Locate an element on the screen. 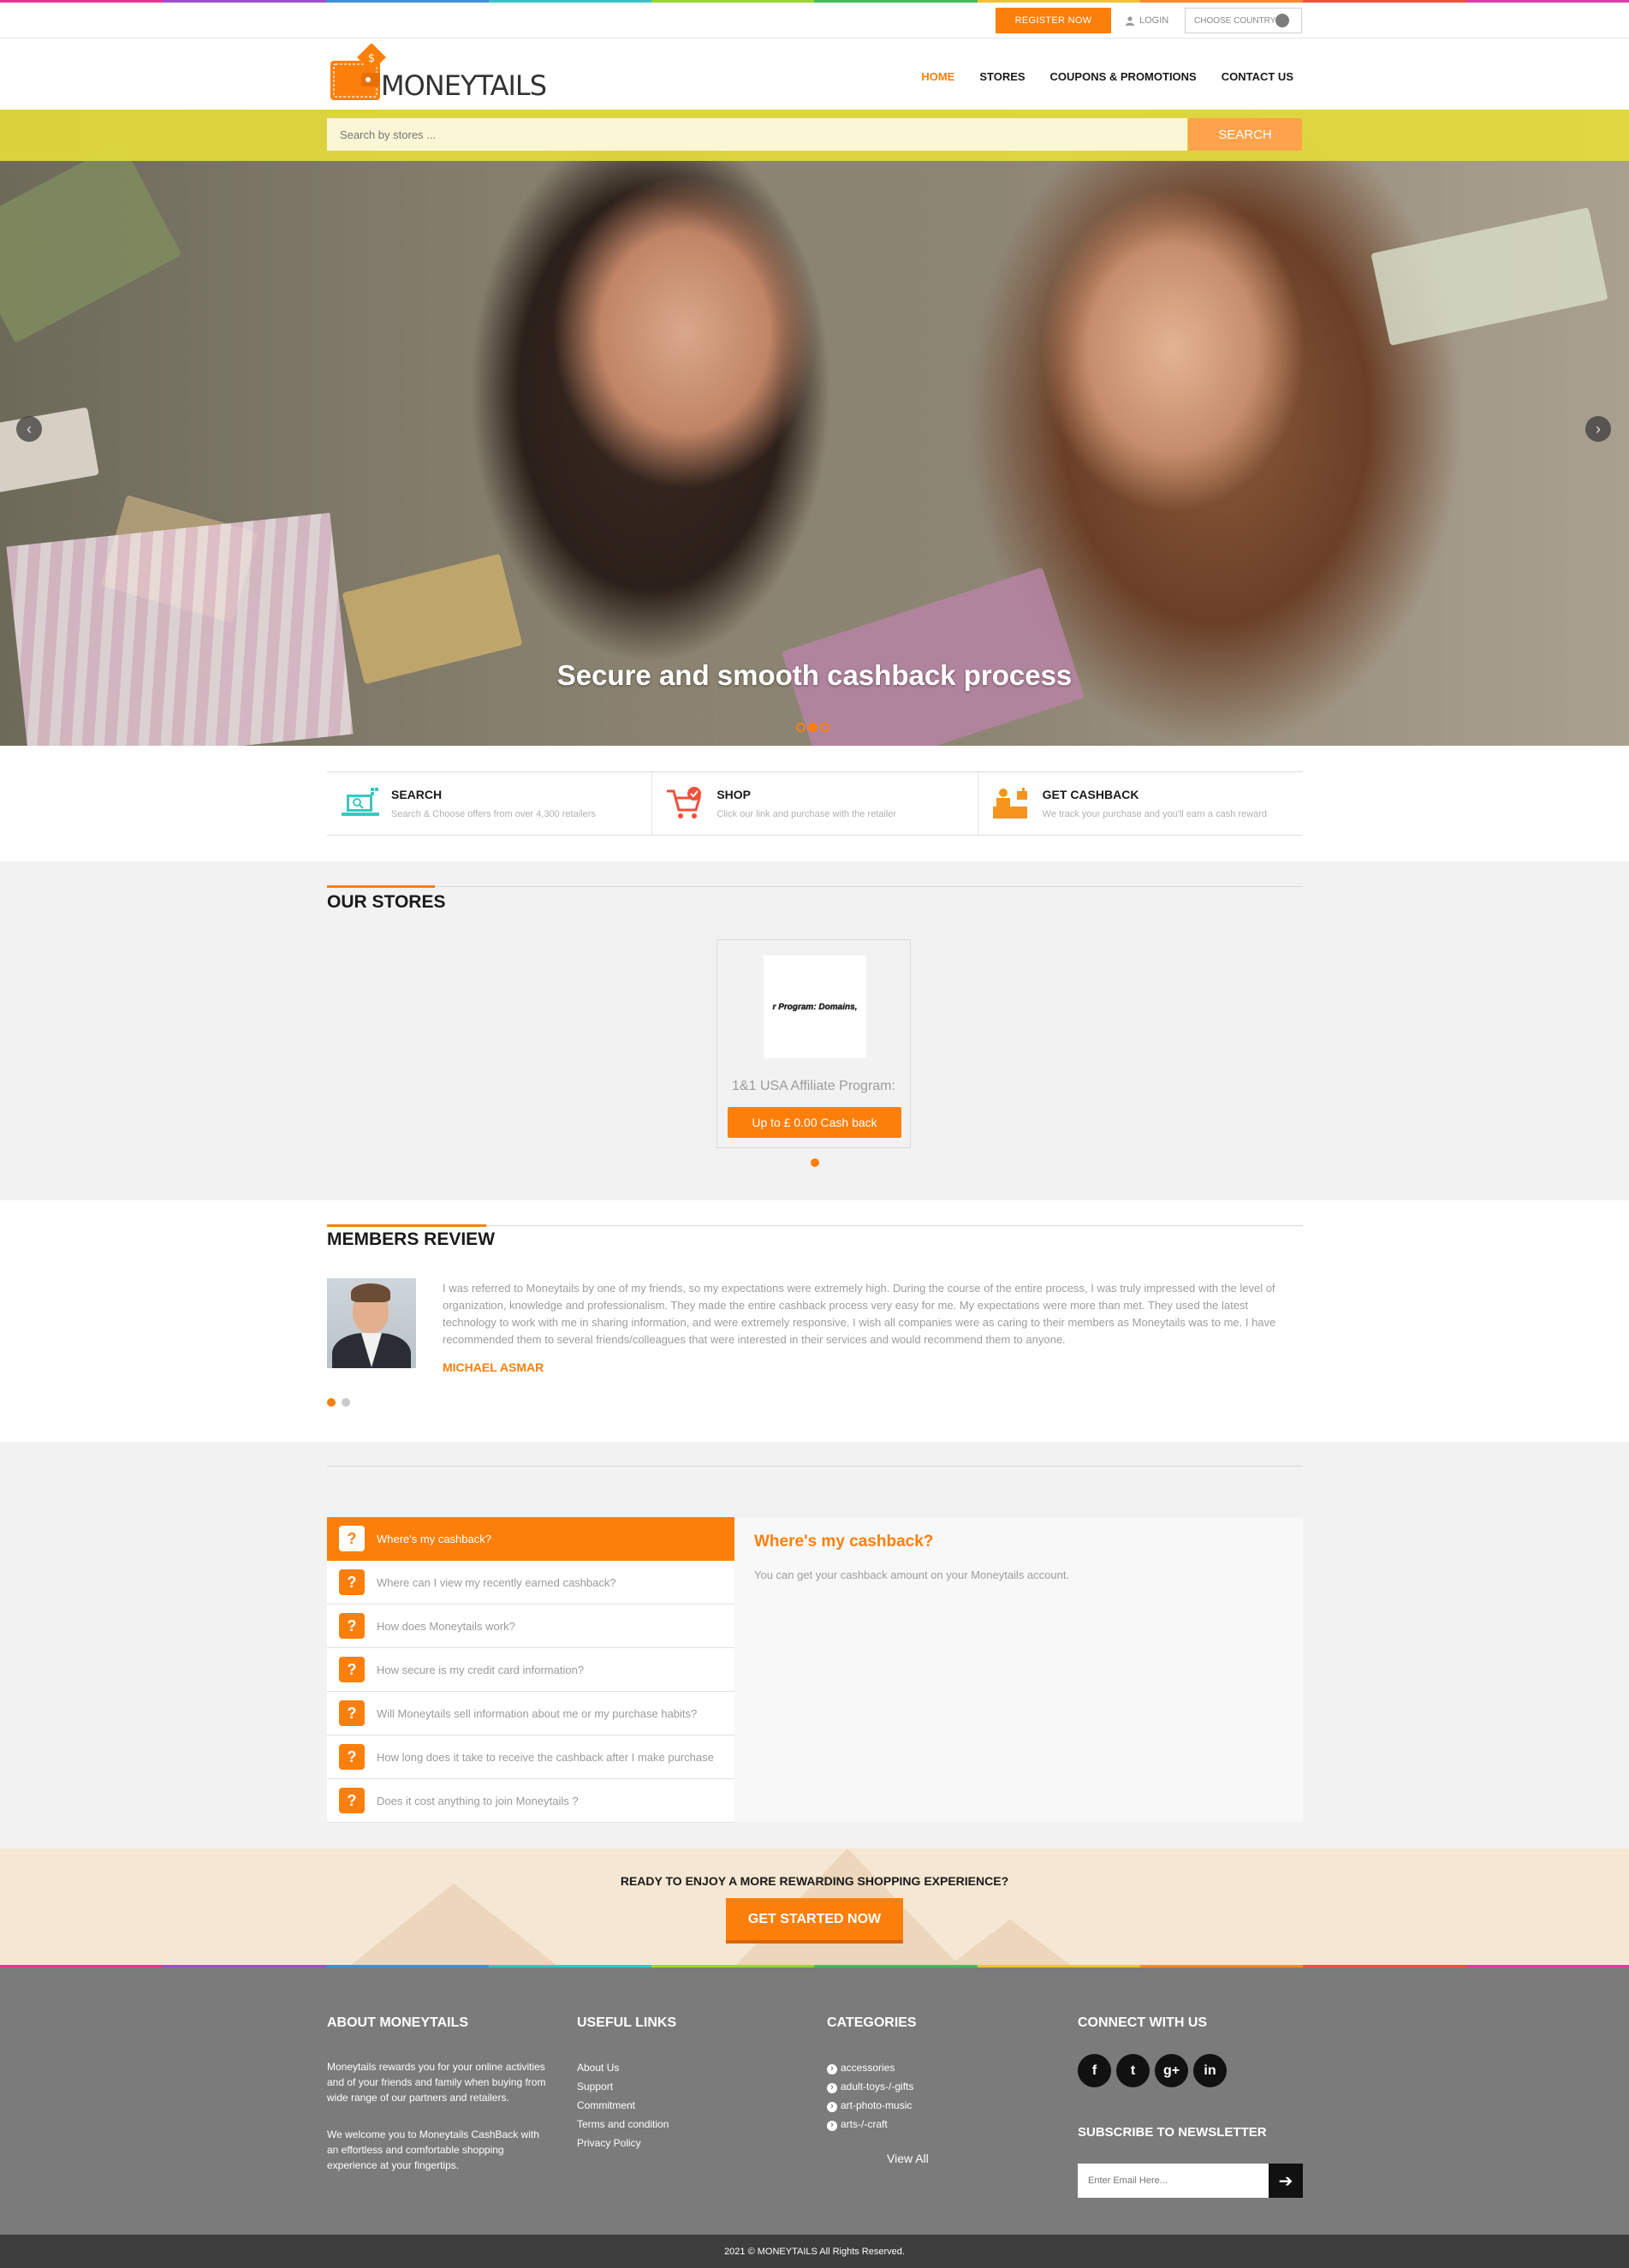  category-link: adult-toys-/-gifts is located at coordinates (921, 2086).